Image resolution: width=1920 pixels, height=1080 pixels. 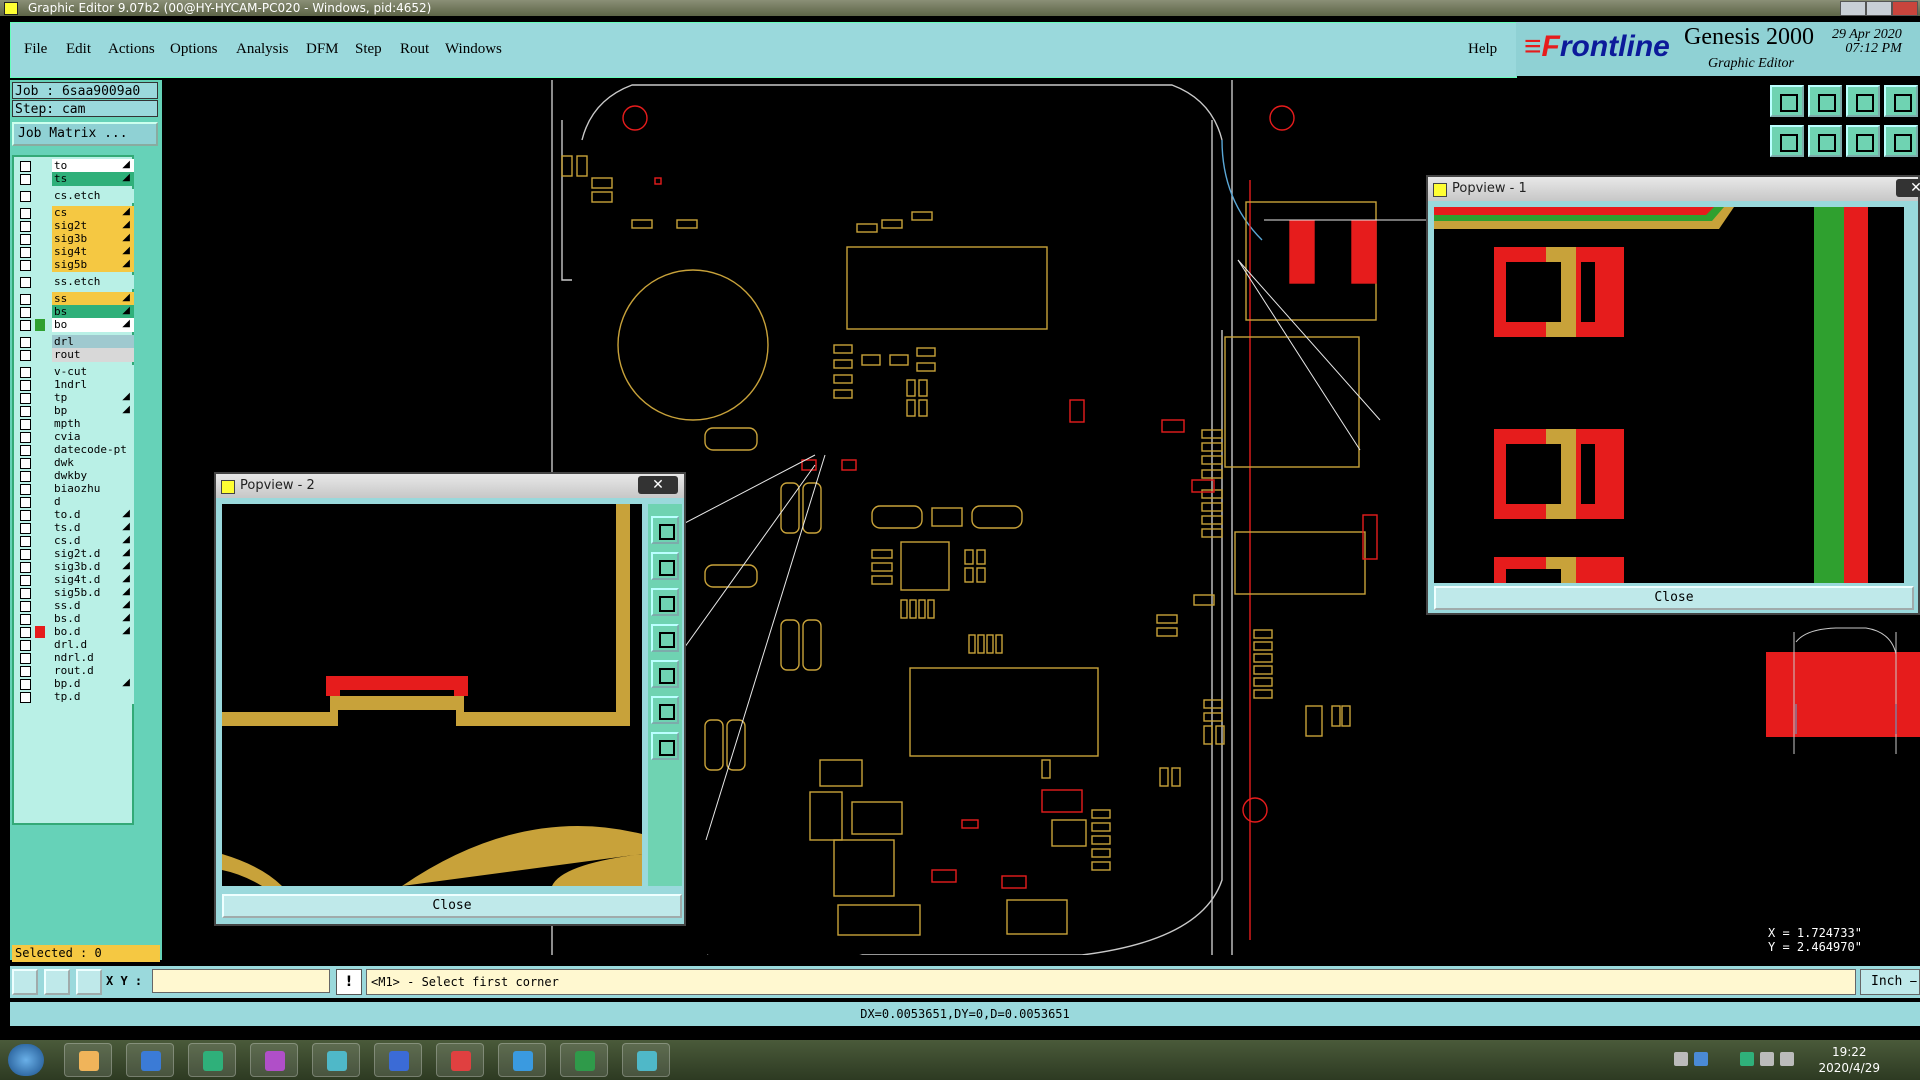 What do you see at coordinates (75, 632) in the screenshot?
I see `layer-row: bo.d ◢` at bounding box center [75, 632].